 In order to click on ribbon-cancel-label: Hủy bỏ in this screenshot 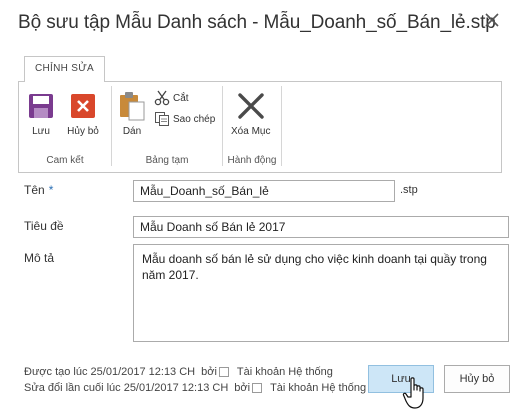, I will do `click(83, 131)`.